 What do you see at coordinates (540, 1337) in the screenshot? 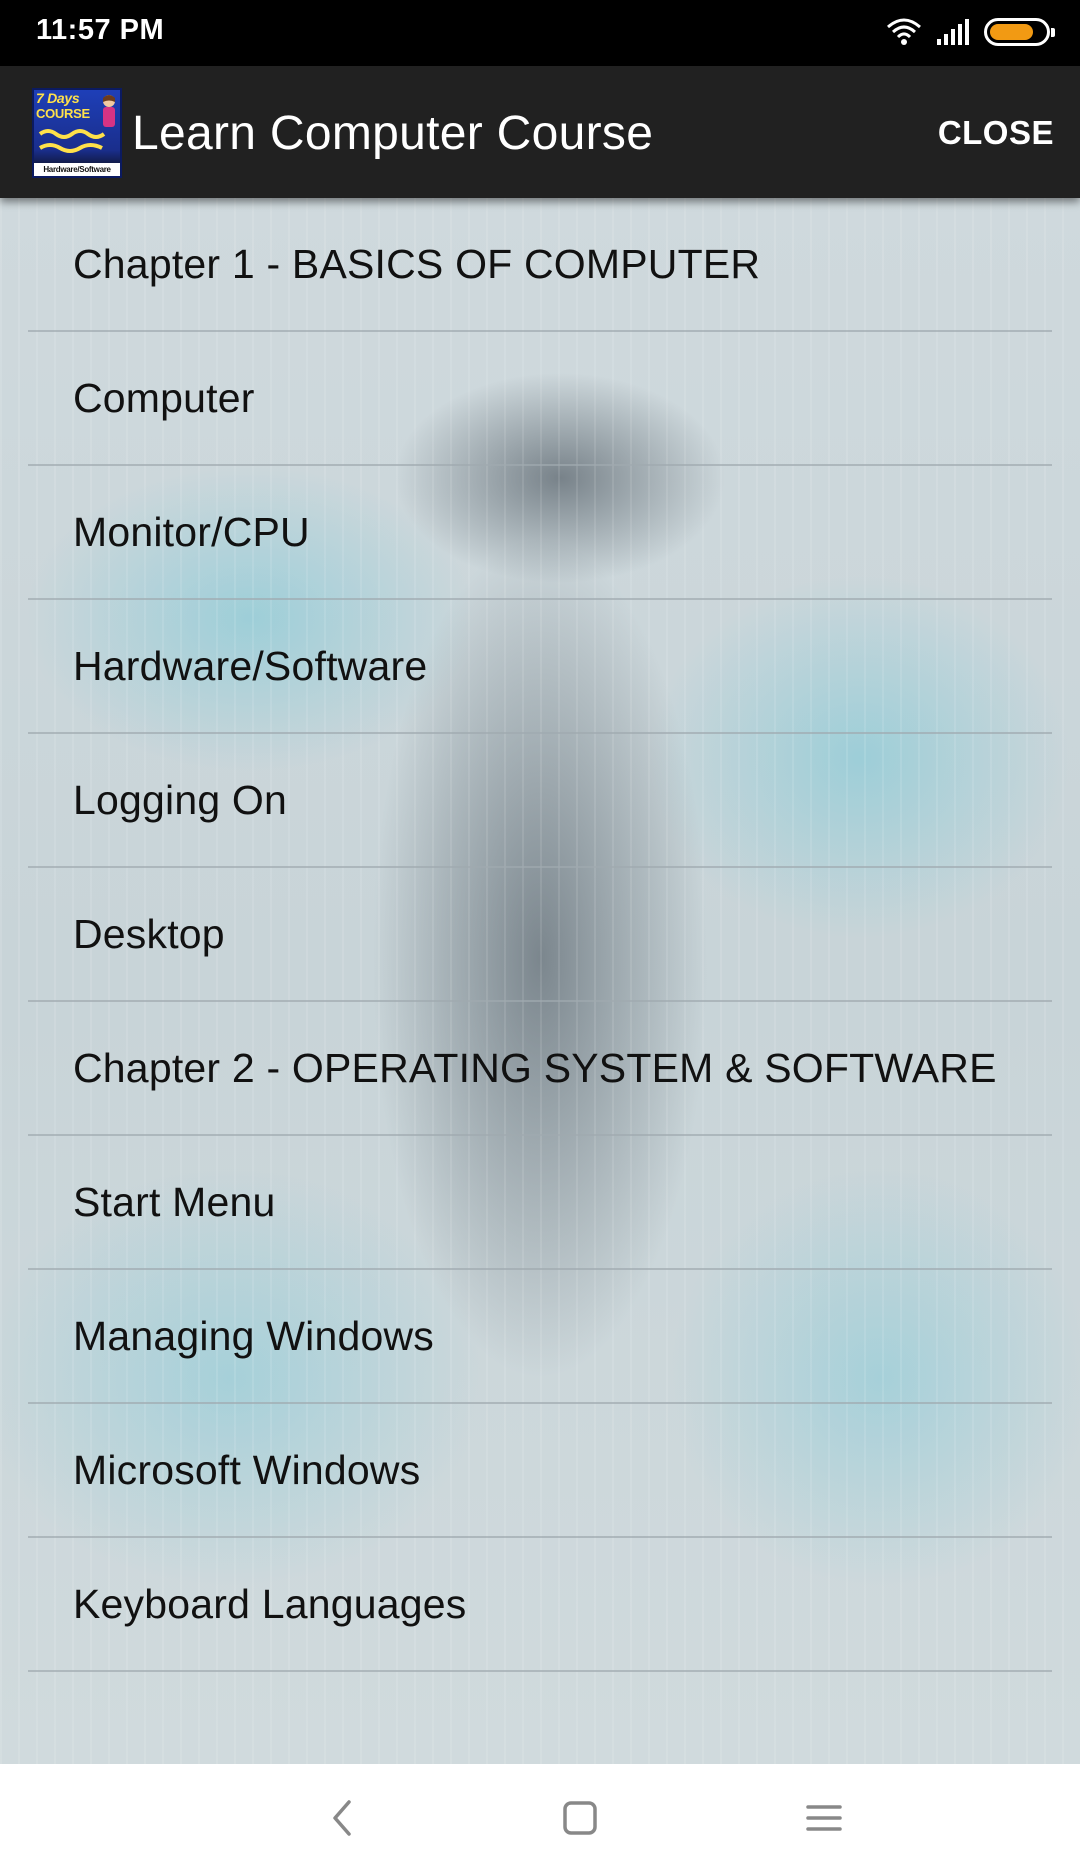
I see `list-item: Managing Windows` at bounding box center [540, 1337].